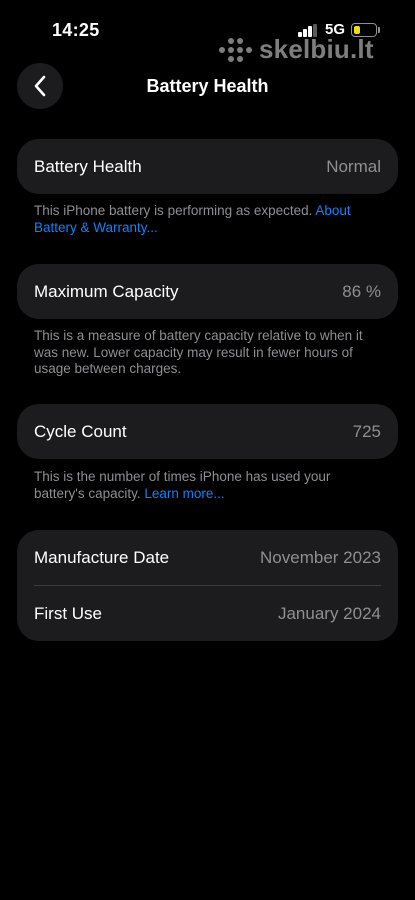 The height and width of the screenshot is (900, 415). What do you see at coordinates (88, 166) in the screenshot?
I see `battery-health-label: Battery Health` at bounding box center [88, 166].